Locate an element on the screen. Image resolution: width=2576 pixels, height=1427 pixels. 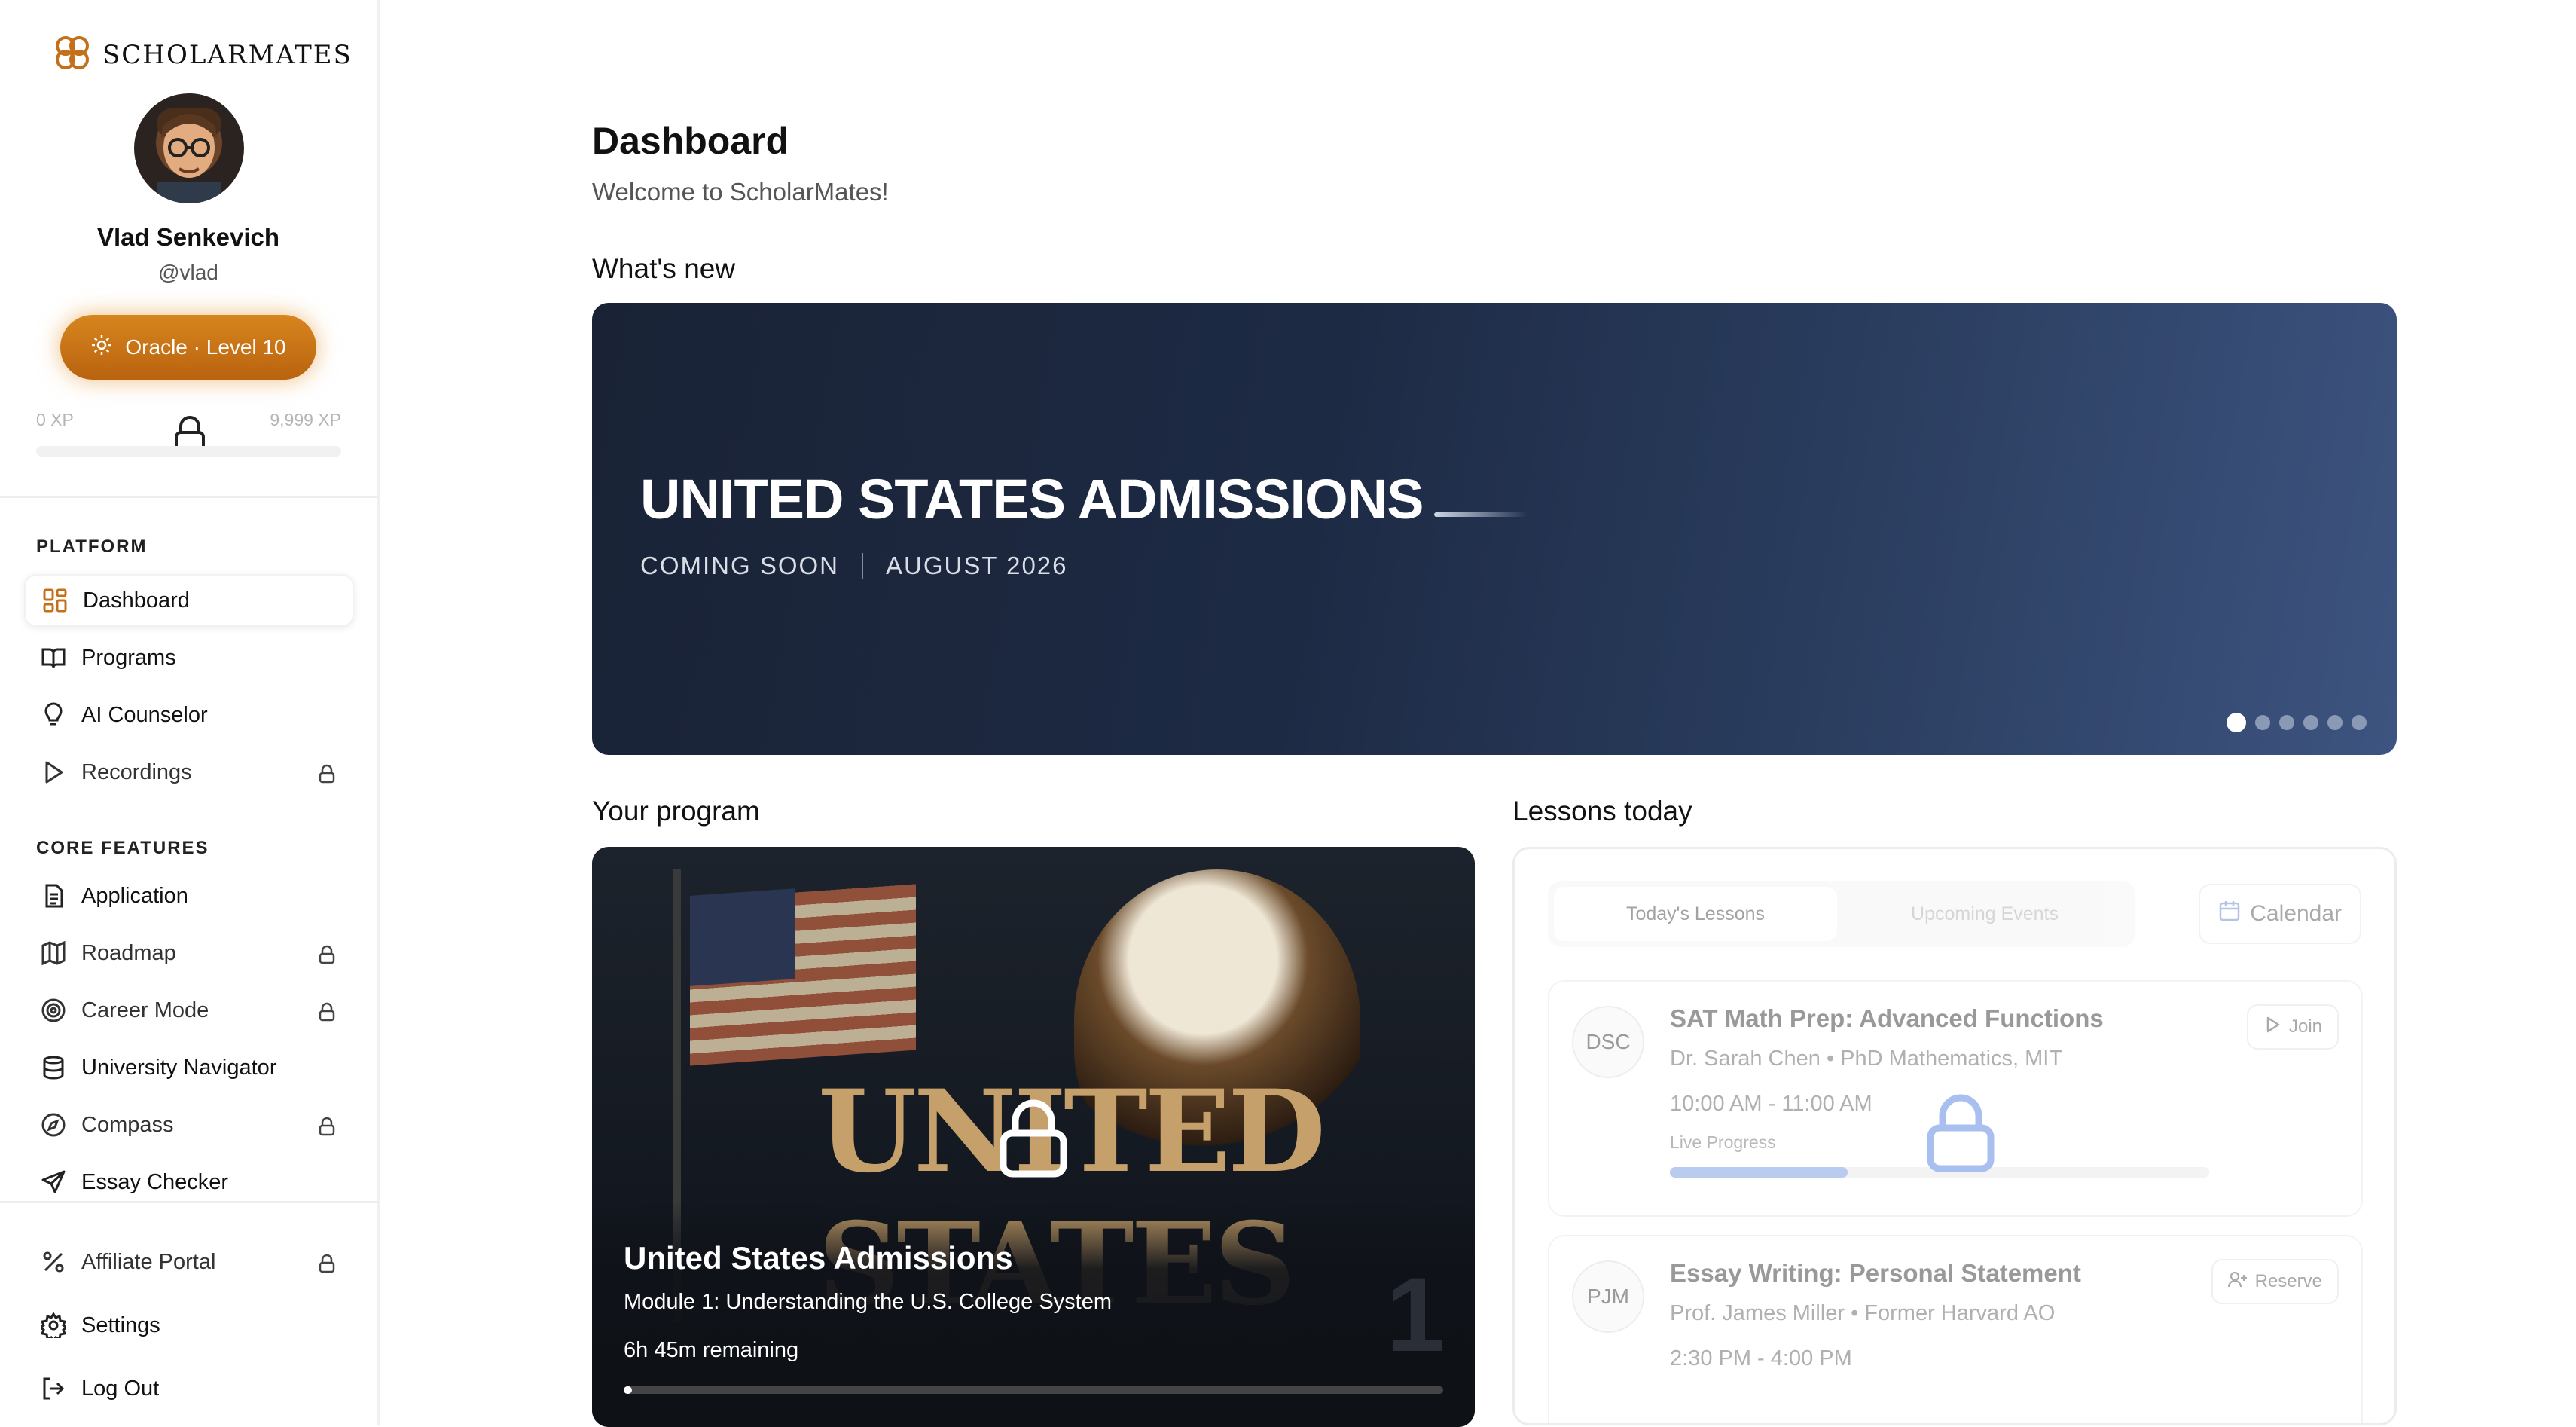
app-logo: SCHOLARMATES is located at coordinates (203, 54).